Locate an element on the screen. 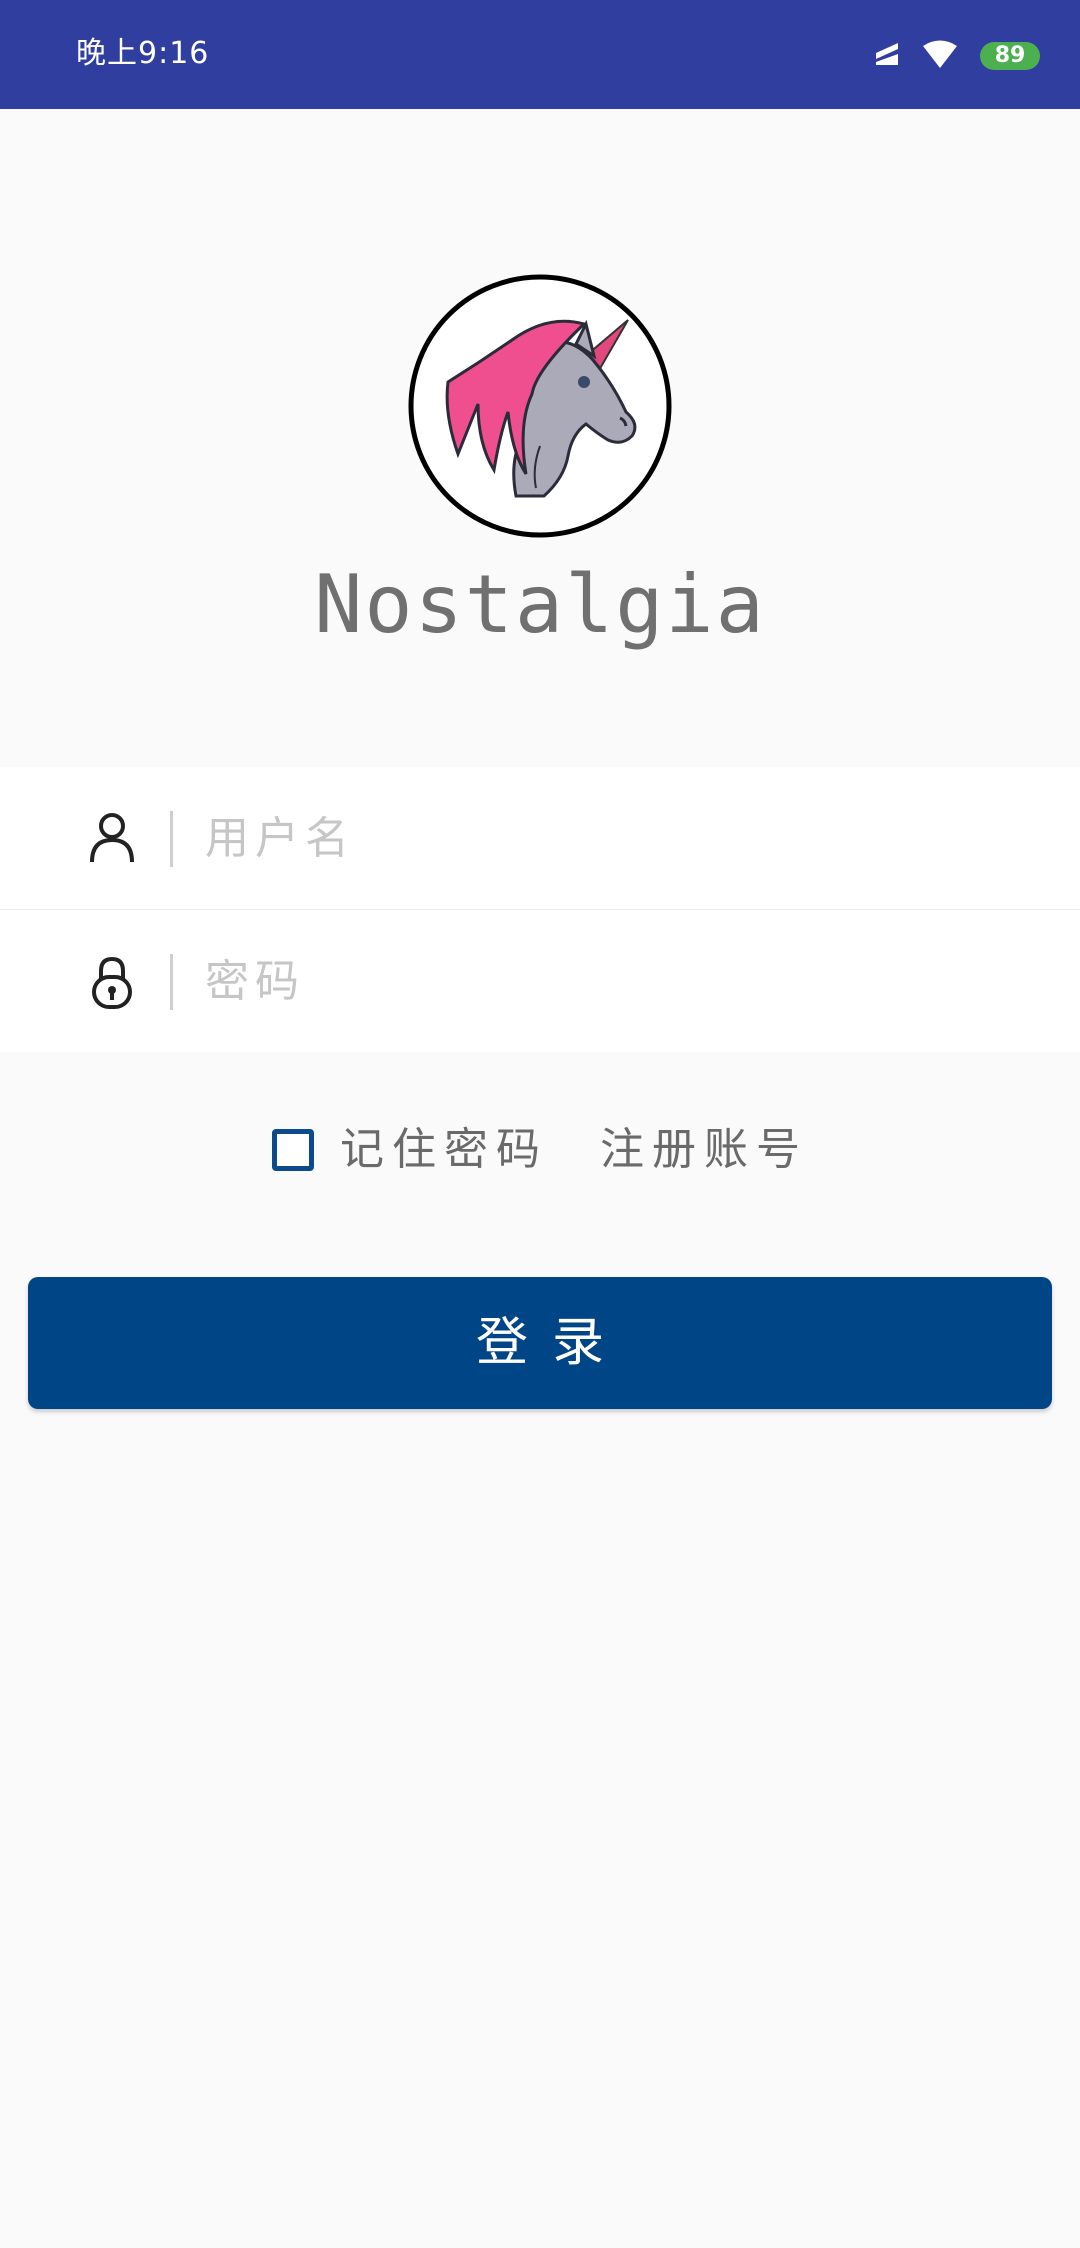  status-icons: 89 is located at coordinates (957, 56).